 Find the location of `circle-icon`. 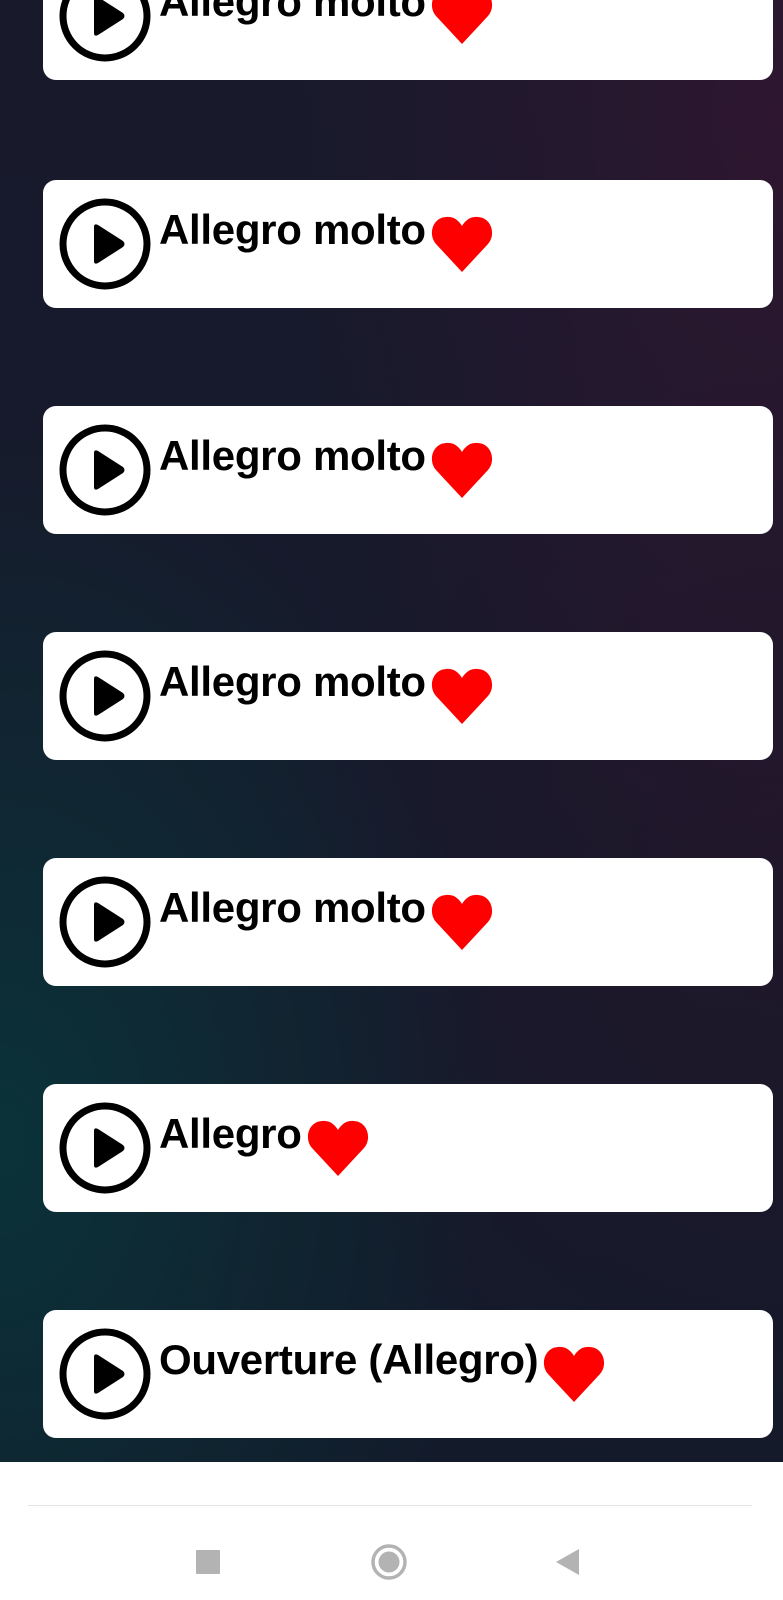

circle-icon is located at coordinates (389, 1562).